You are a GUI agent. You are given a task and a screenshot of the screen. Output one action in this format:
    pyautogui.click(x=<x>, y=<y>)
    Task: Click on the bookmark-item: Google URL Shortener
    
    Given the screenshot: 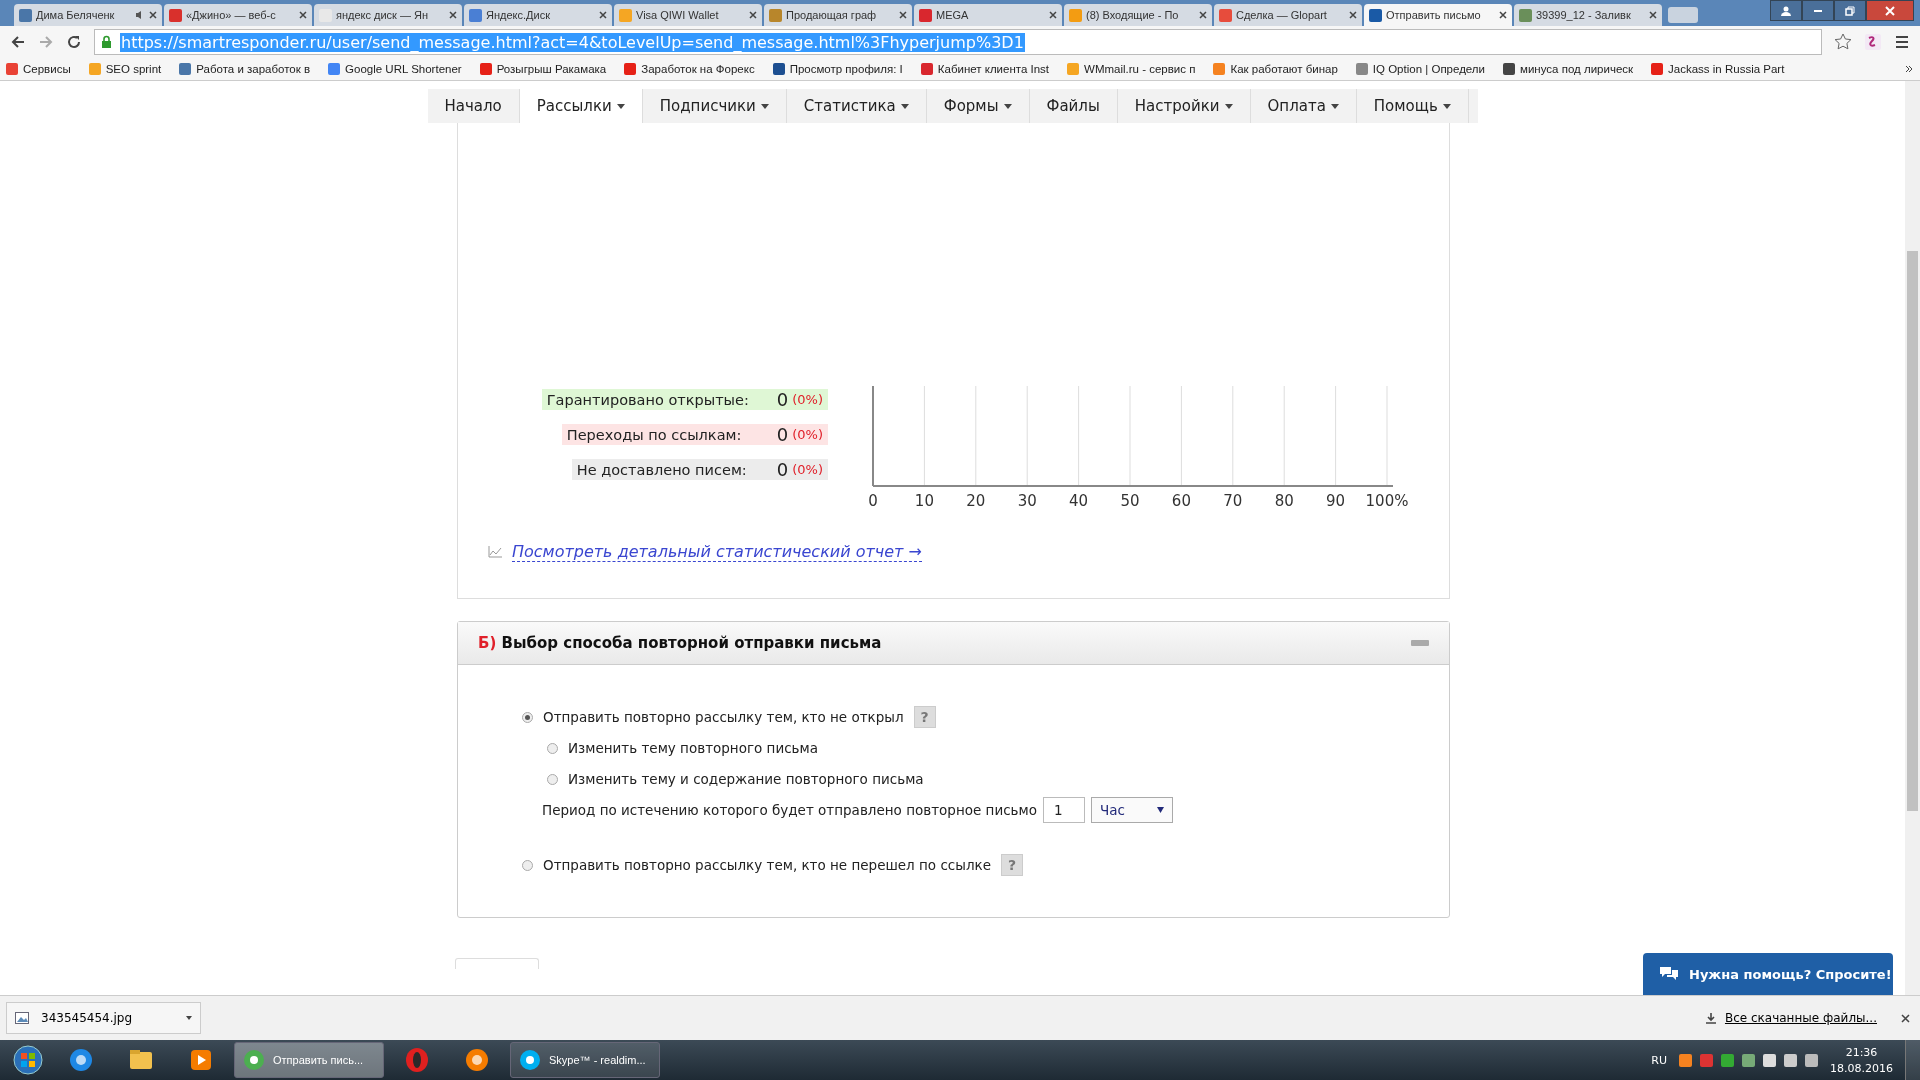 What is the action you would take?
    pyautogui.click(x=395, y=69)
    